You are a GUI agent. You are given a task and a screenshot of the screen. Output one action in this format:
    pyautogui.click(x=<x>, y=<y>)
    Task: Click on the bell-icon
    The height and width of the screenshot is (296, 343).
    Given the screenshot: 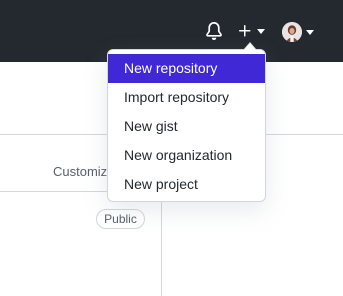 What is the action you would take?
    pyautogui.click(x=214, y=31)
    